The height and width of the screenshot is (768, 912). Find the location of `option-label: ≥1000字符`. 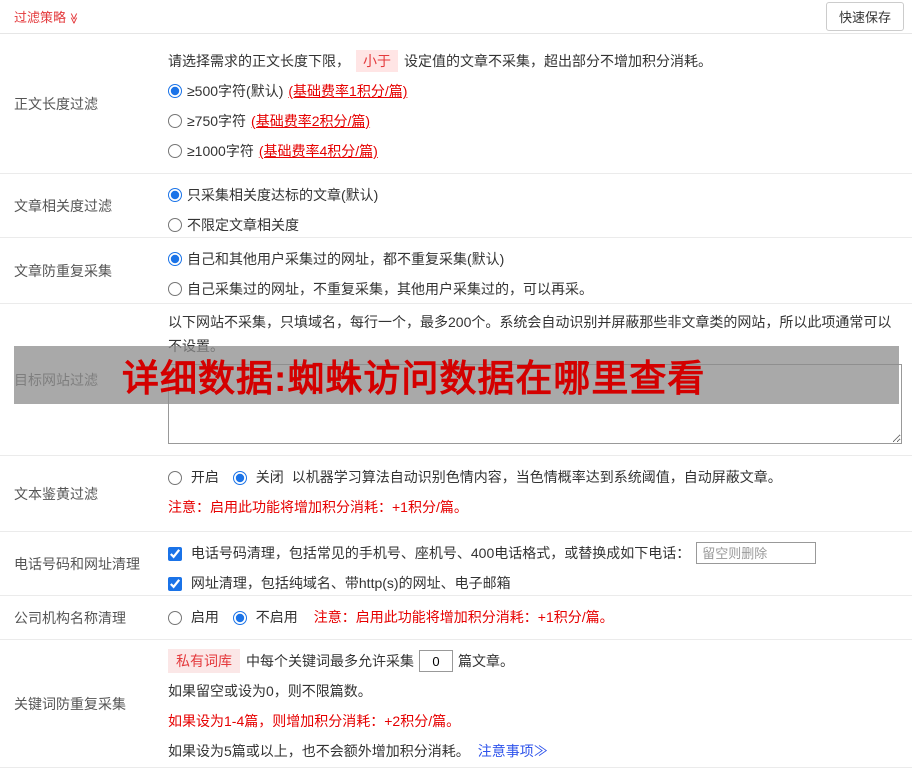

option-label: ≥1000字符 is located at coordinates (220, 151).